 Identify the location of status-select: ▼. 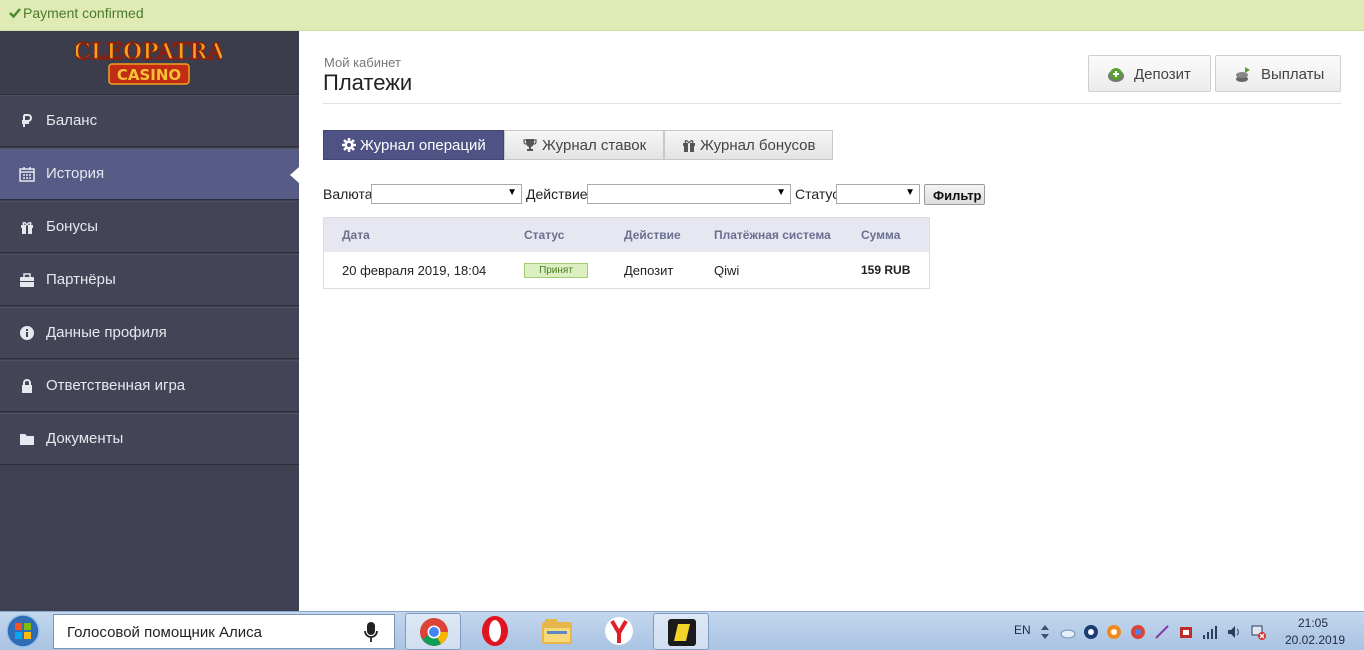
(878, 194).